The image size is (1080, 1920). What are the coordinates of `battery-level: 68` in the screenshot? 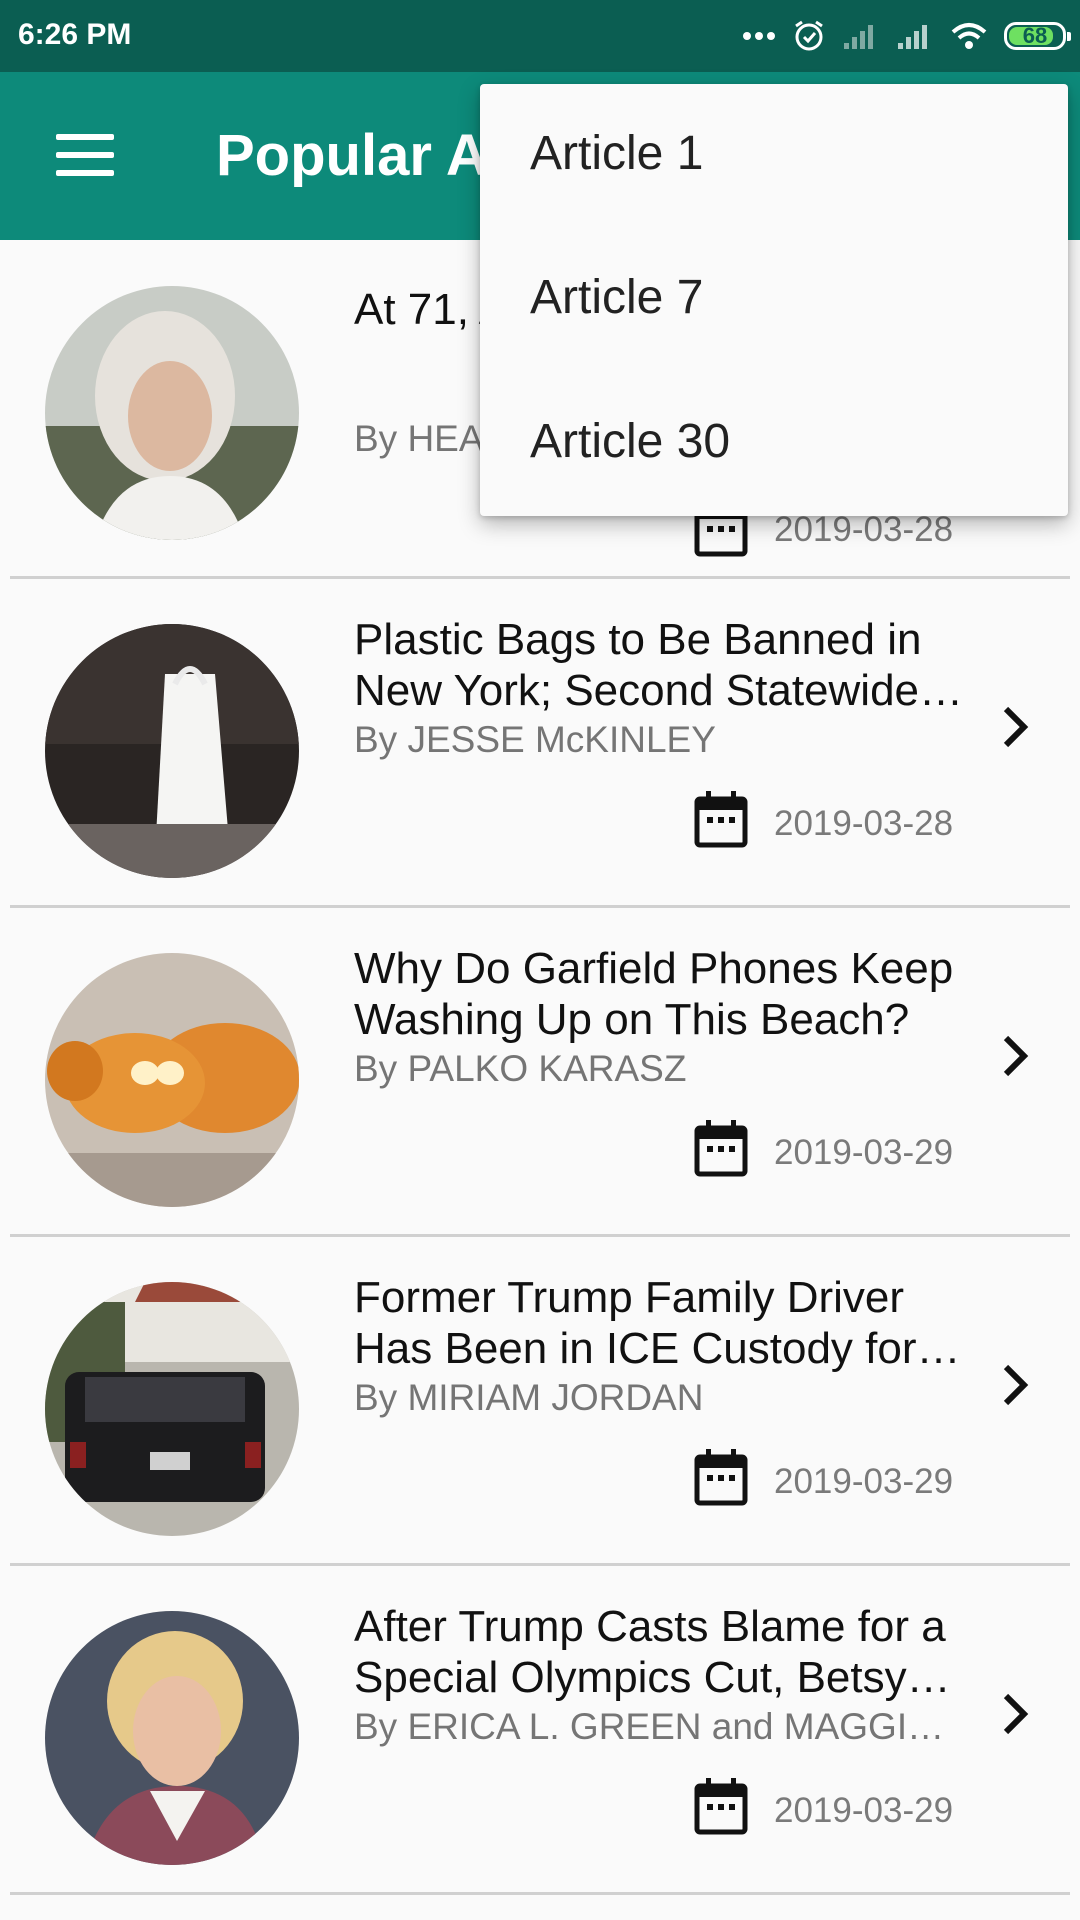 It's located at (1035, 35).